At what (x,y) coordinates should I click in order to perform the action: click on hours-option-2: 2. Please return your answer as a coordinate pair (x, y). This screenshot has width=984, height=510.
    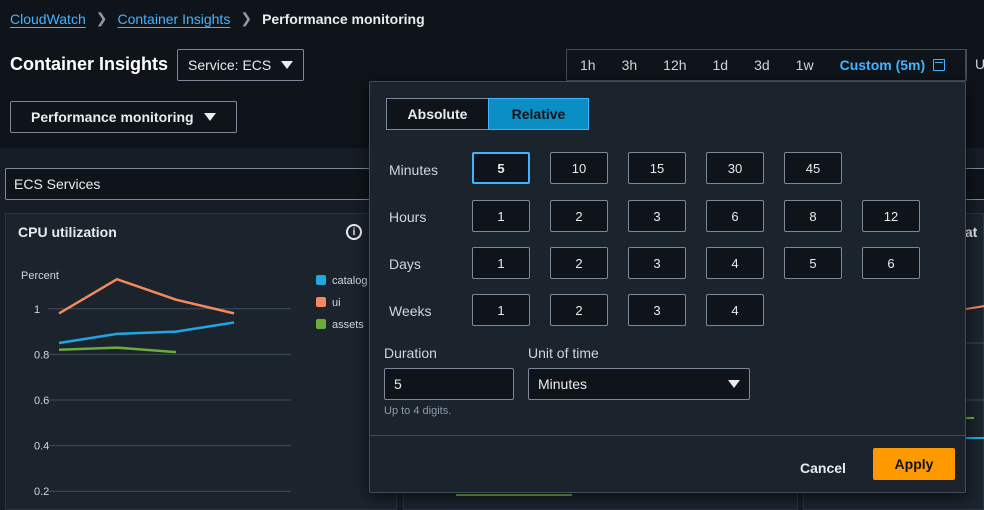
    Looking at the image, I should click on (579, 216).